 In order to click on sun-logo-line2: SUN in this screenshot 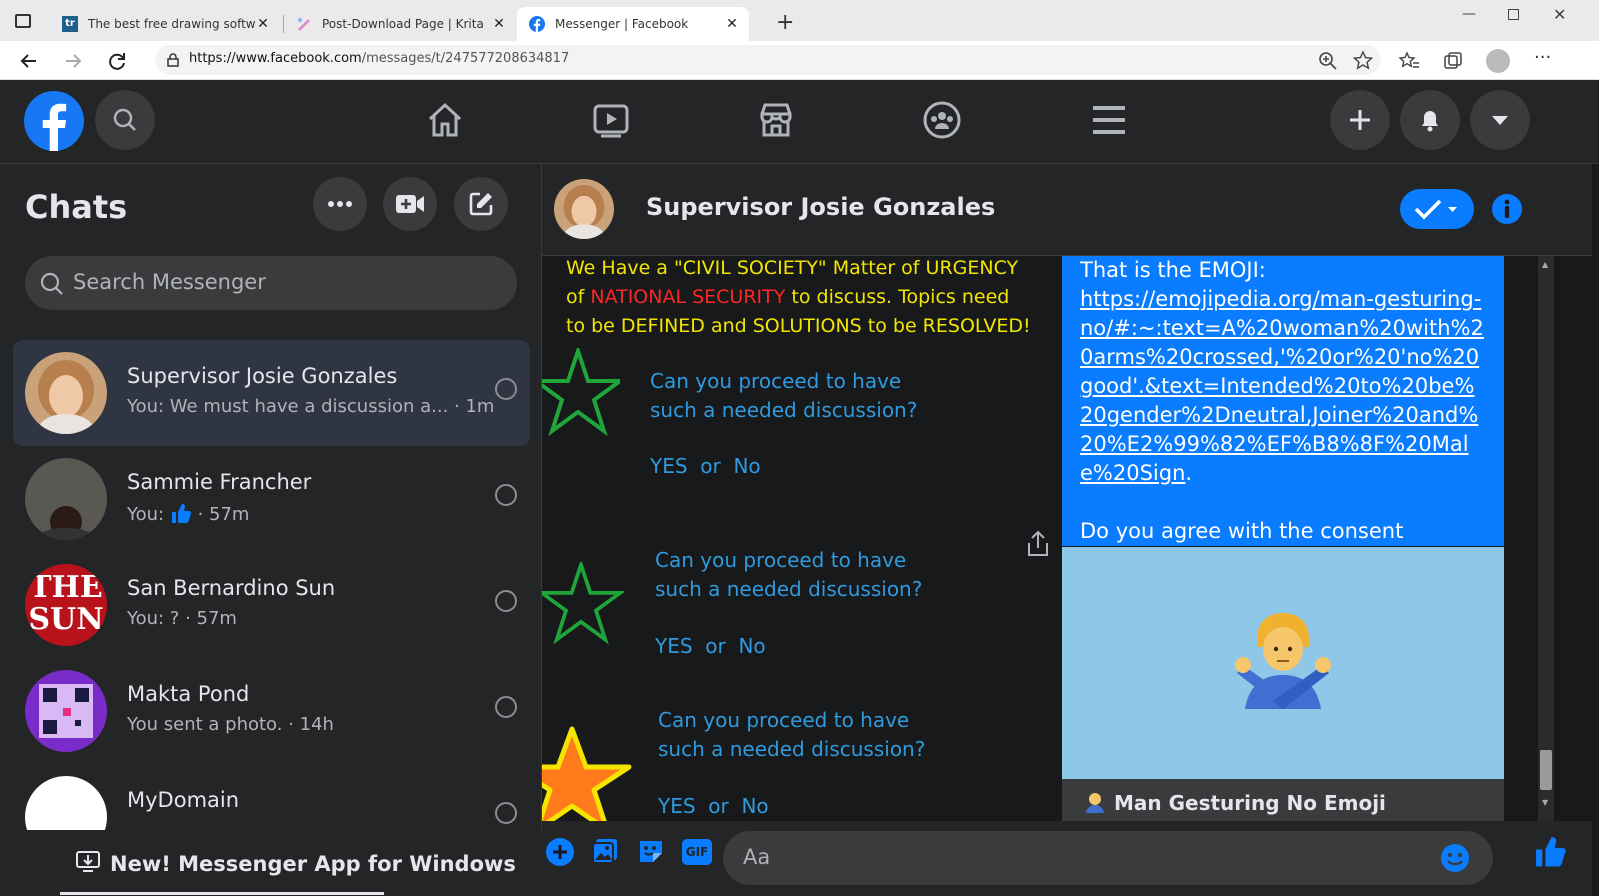, I will do `click(66, 619)`.